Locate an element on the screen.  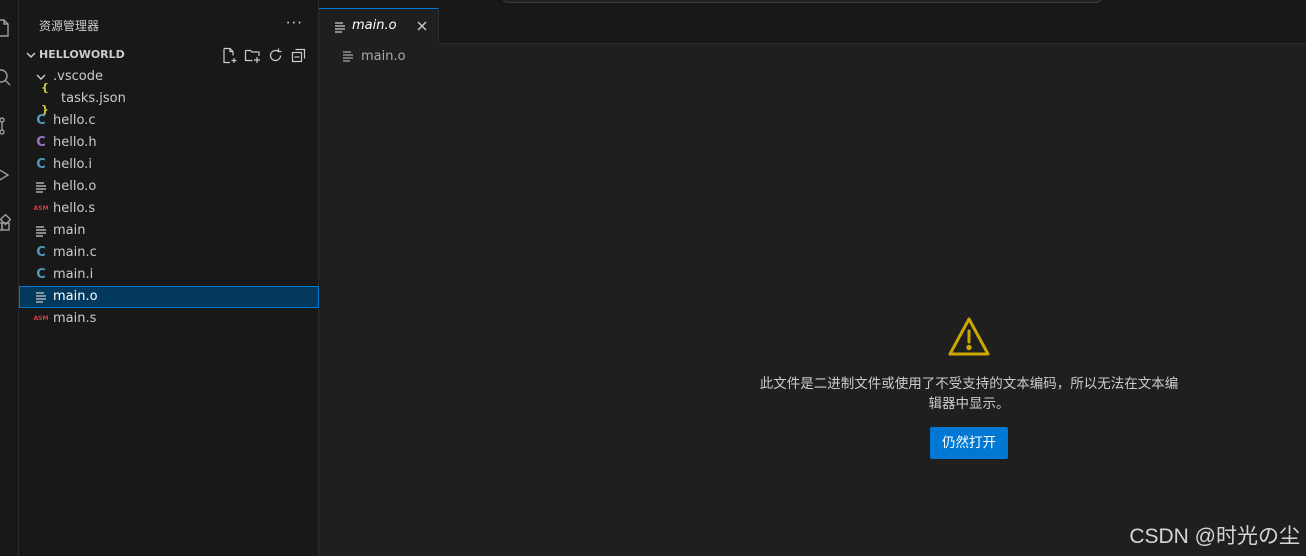
explorer-title: 资源管理器 is located at coordinates (69, 26).